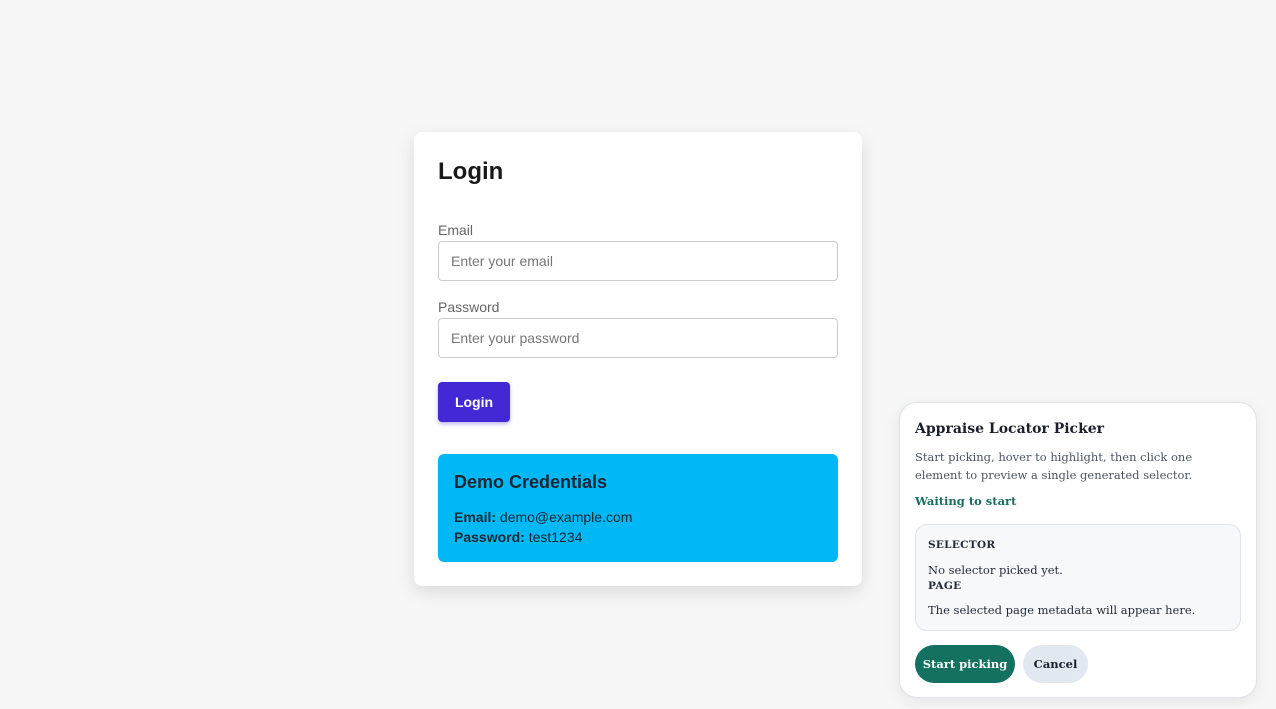 The image size is (1276, 709). I want to click on email-label: Email, so click(456, 230).